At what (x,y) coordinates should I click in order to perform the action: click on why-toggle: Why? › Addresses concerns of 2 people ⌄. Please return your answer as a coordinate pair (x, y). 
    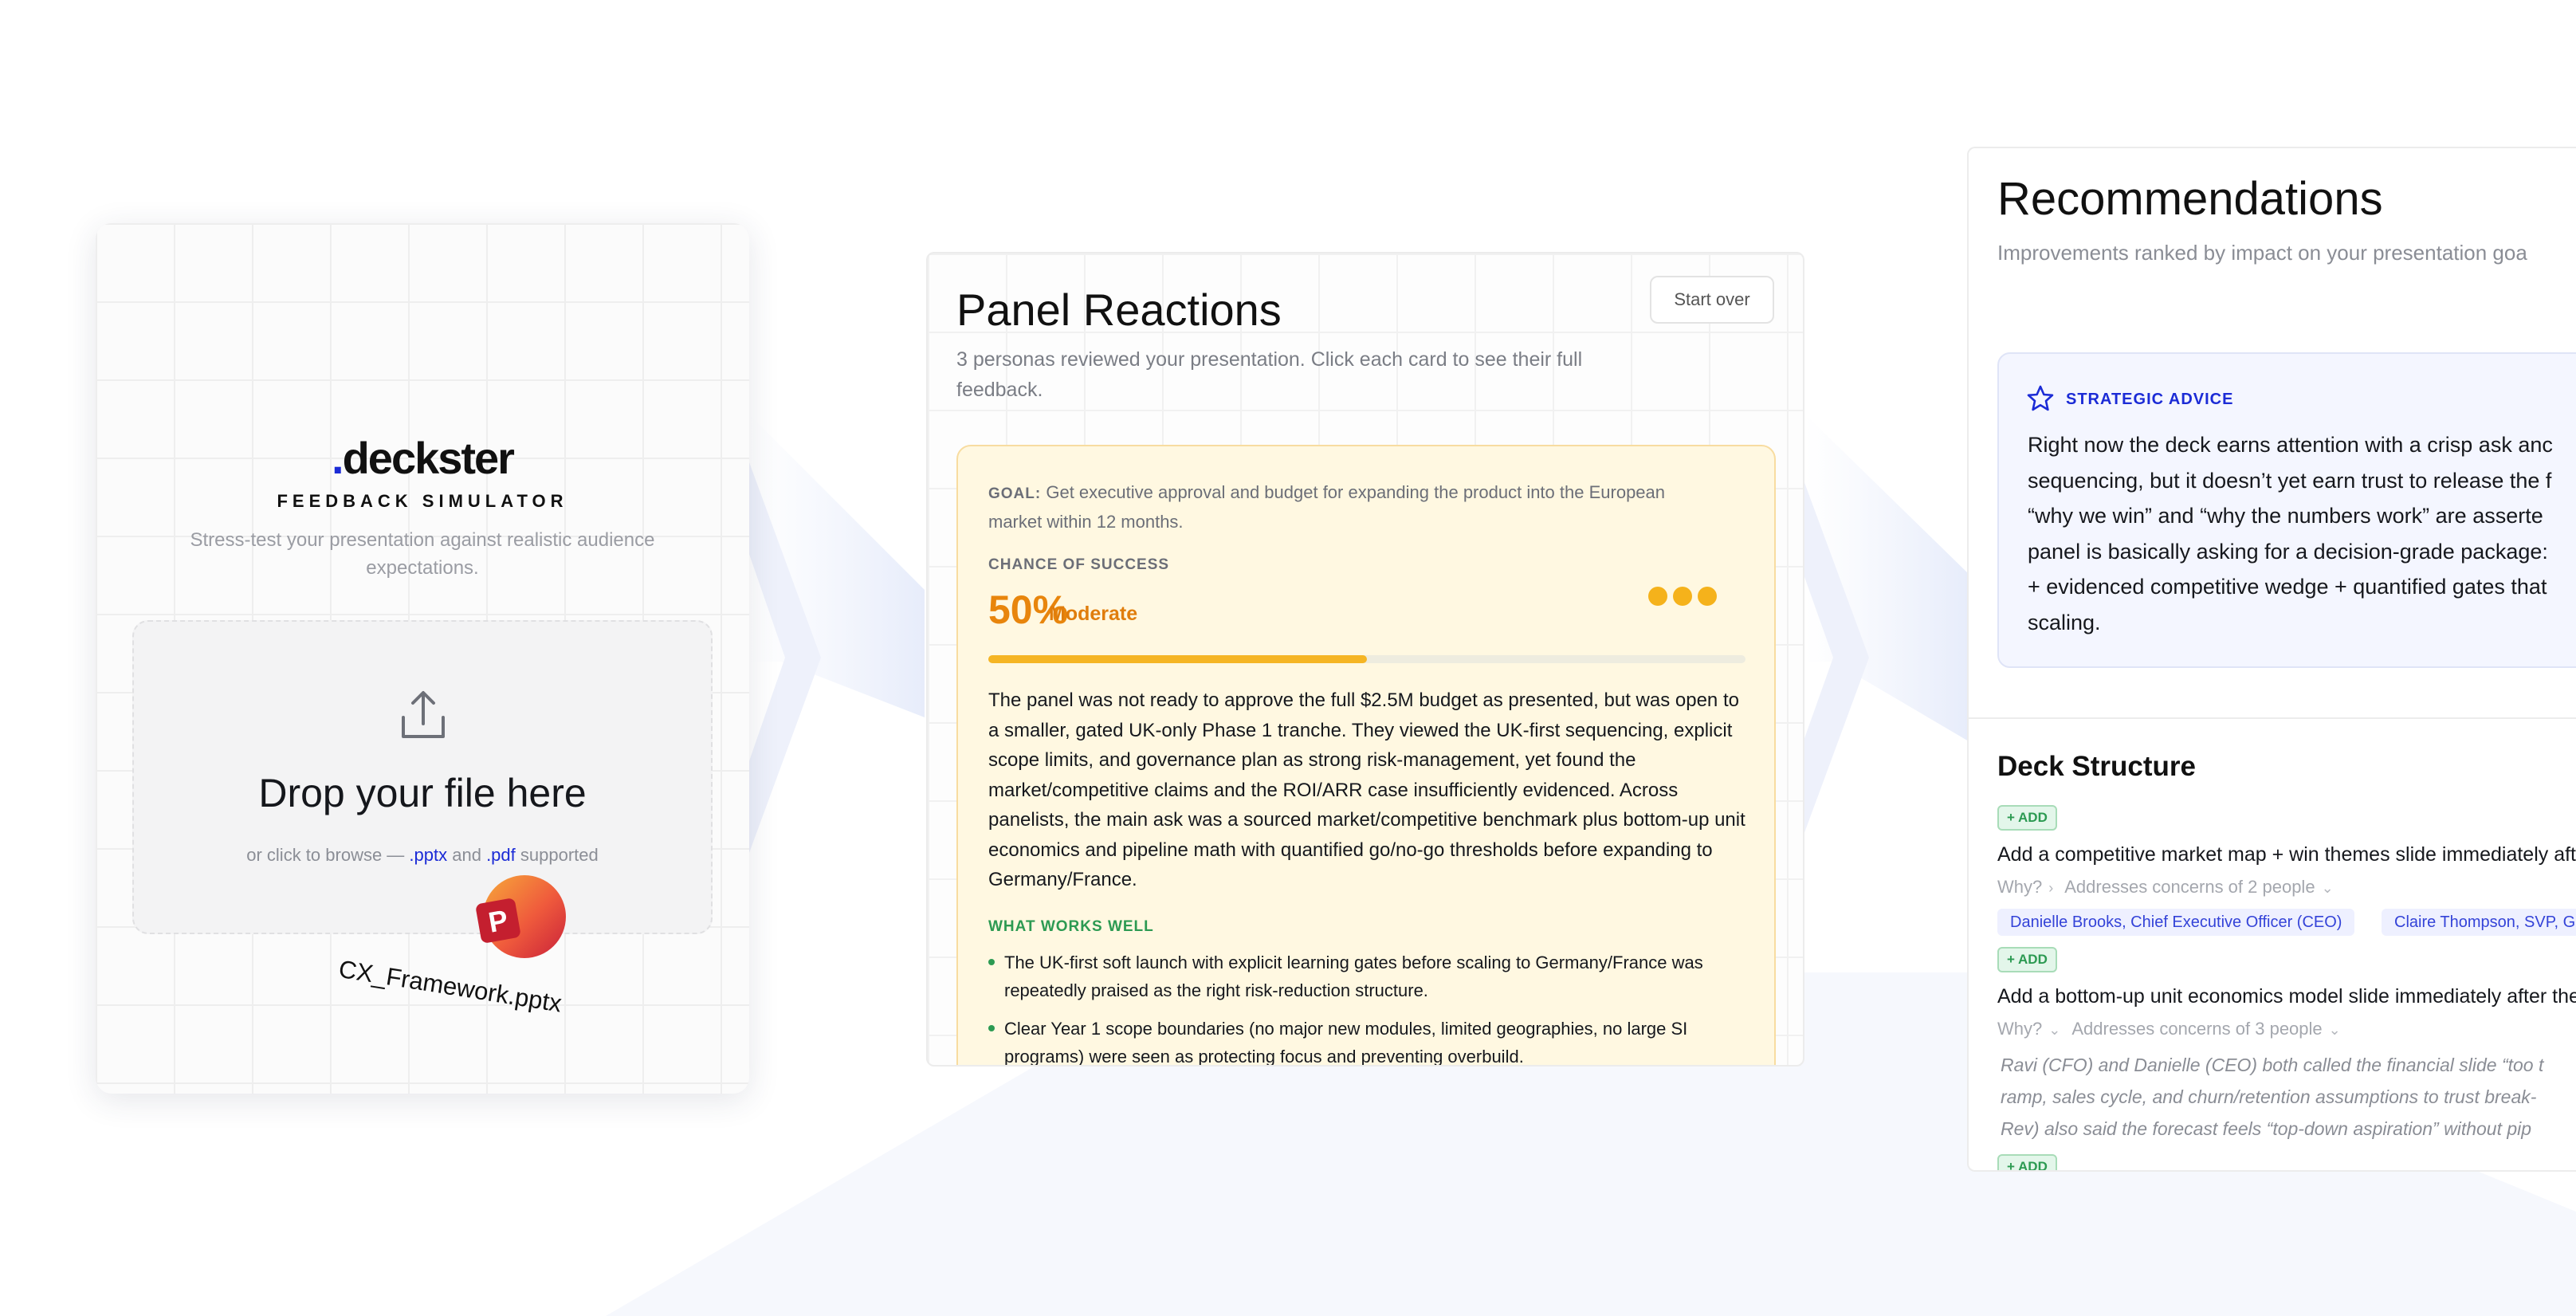
    Looking at the image, I should click on (2168, 887).